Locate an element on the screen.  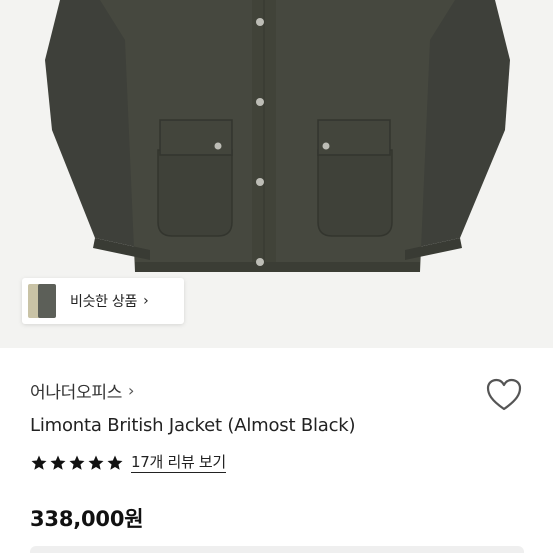
similar-products-label: 비슷한 상품 is located at coordinates (104, 302).